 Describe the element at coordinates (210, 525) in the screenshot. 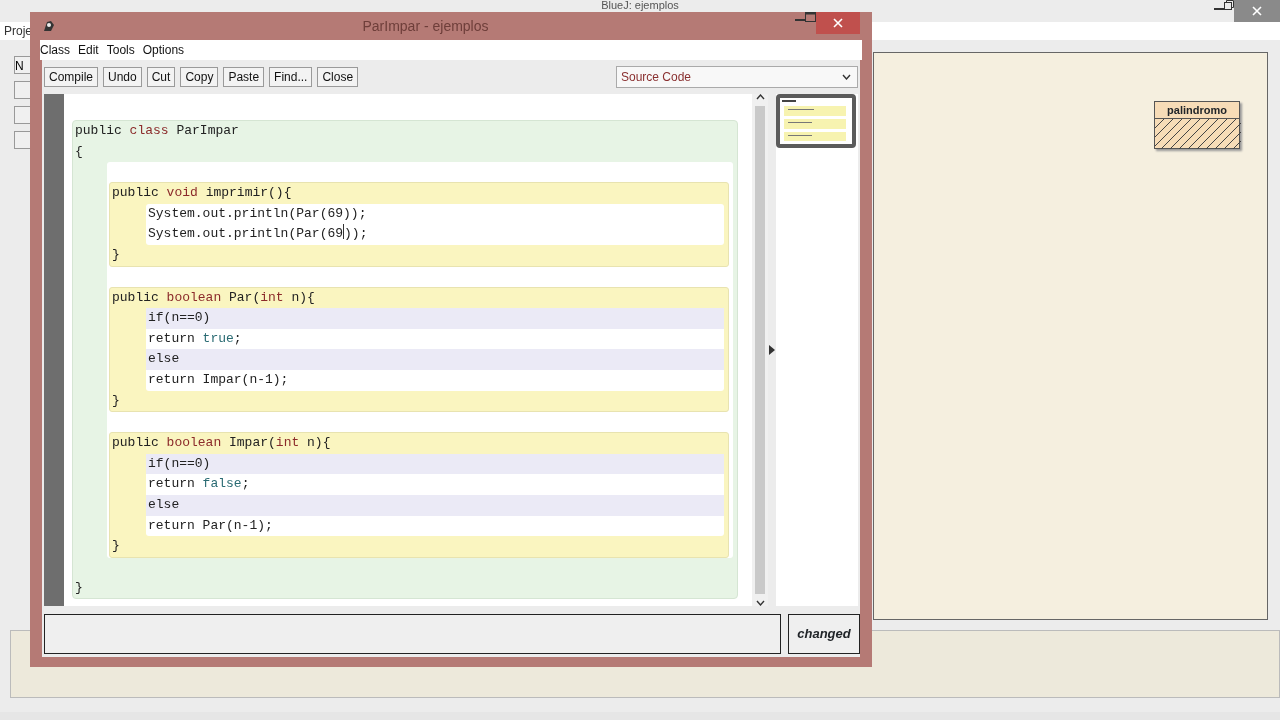

I see `code-line: return Par(n-1);` at that location.